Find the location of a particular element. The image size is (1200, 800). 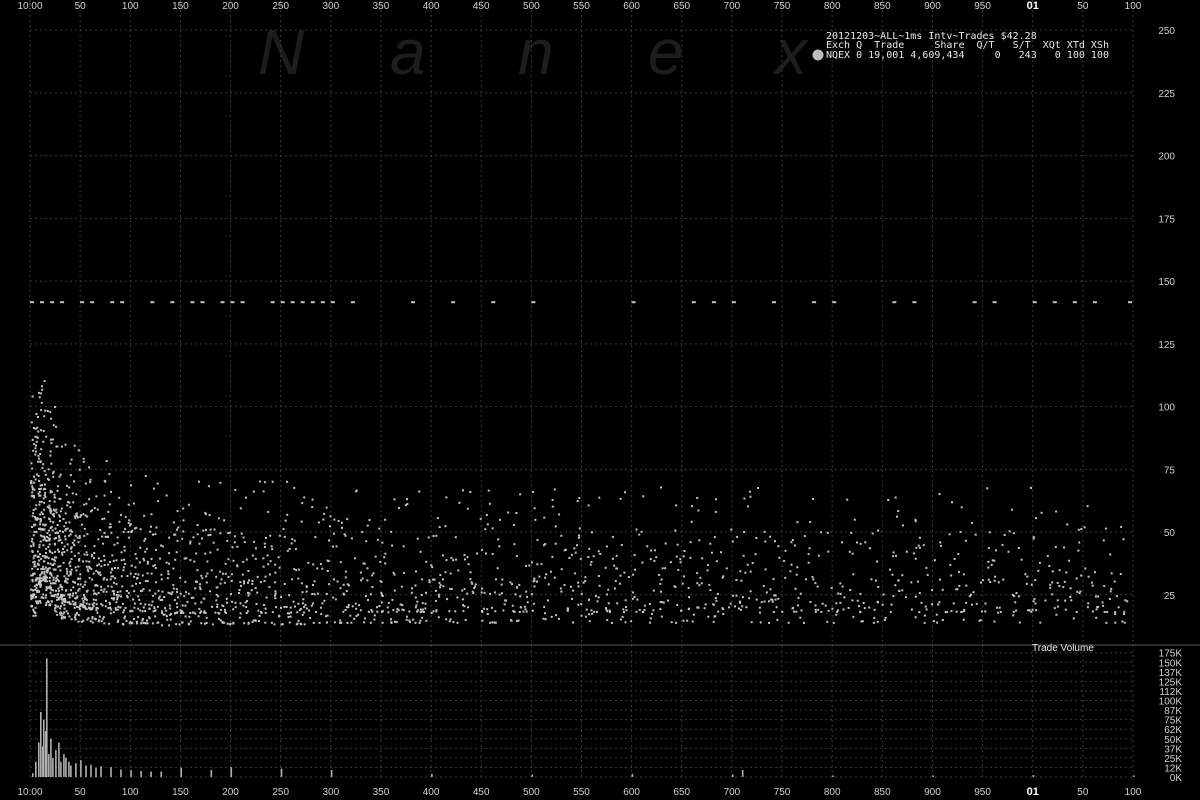

x-tick-label: 750 is located at coordinates (782, 792).